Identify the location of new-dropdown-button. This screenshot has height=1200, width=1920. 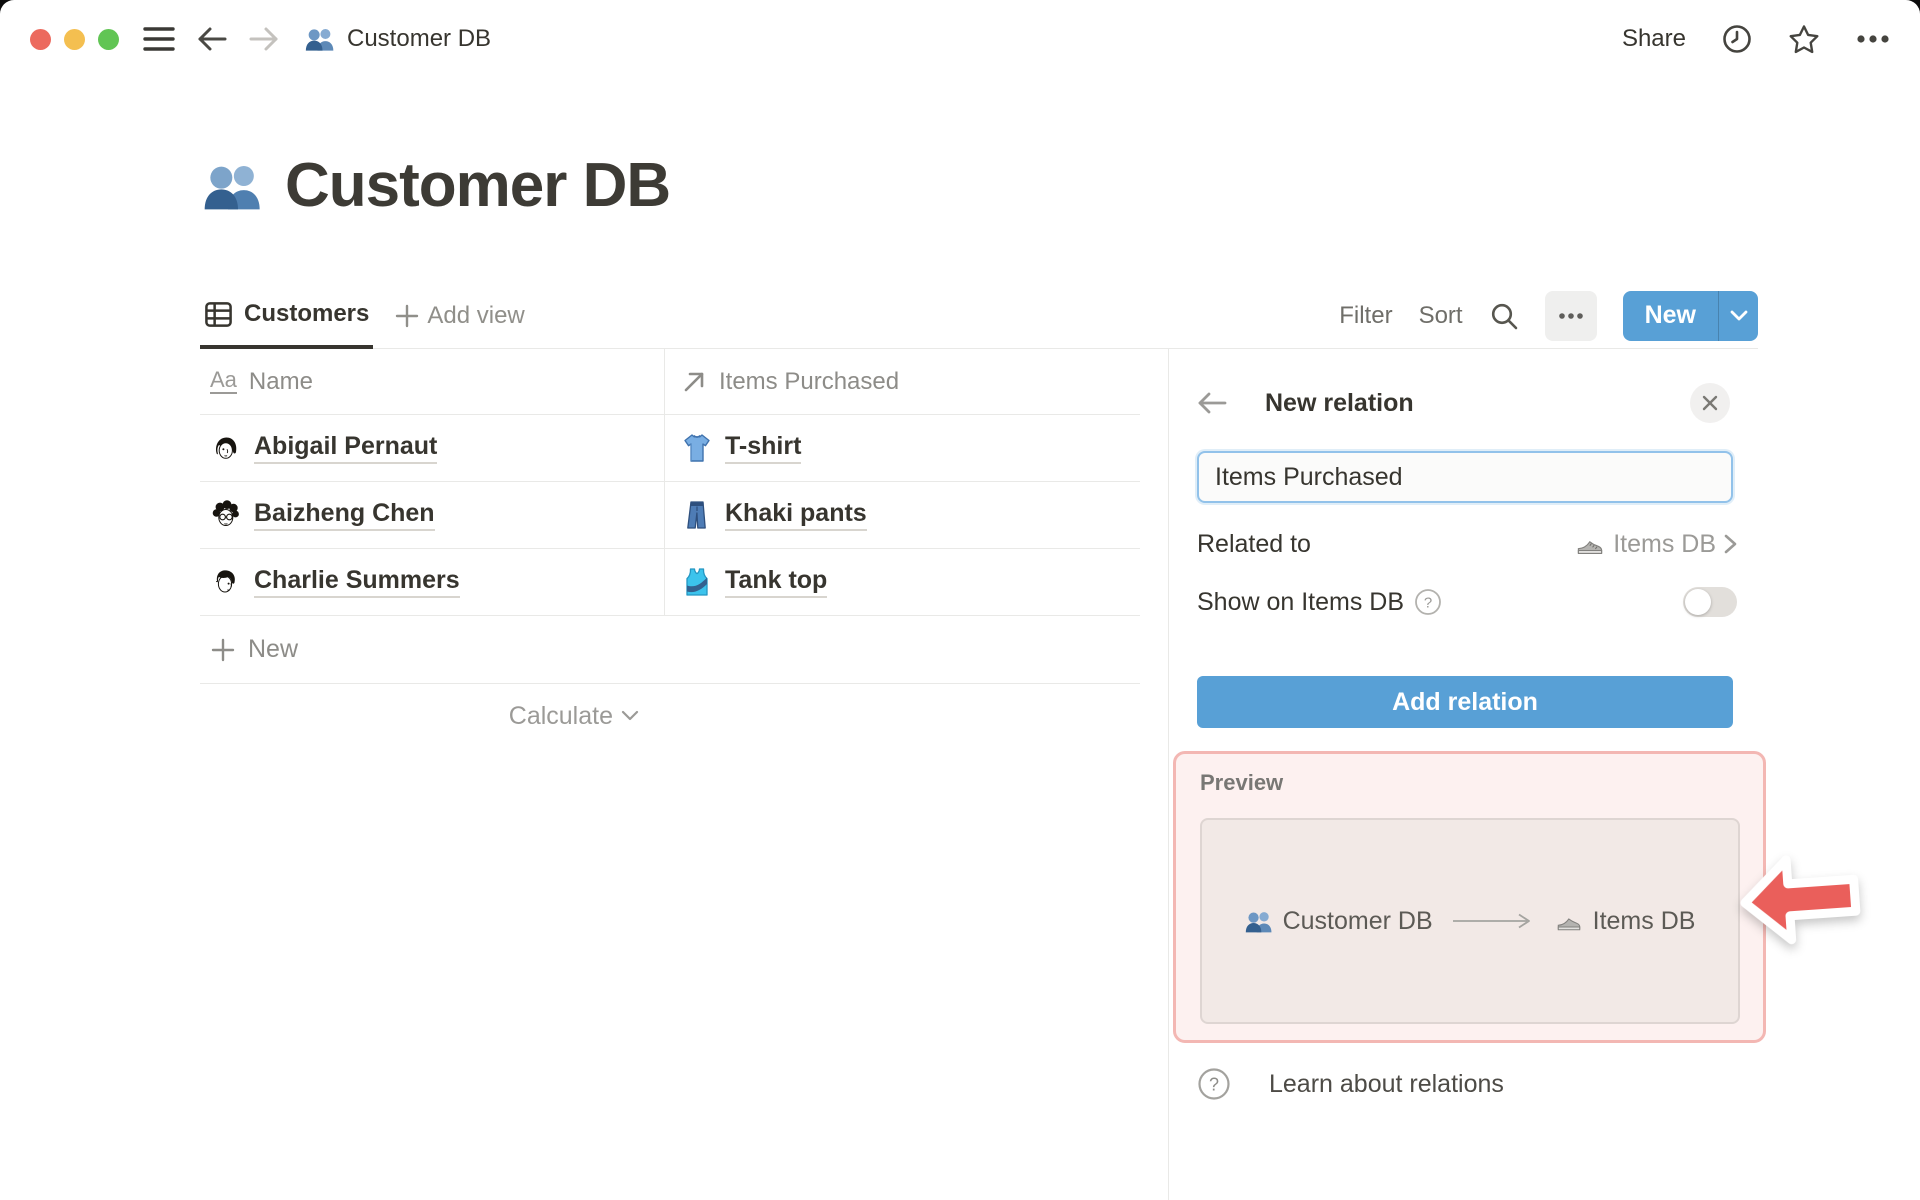
(1738, 315).